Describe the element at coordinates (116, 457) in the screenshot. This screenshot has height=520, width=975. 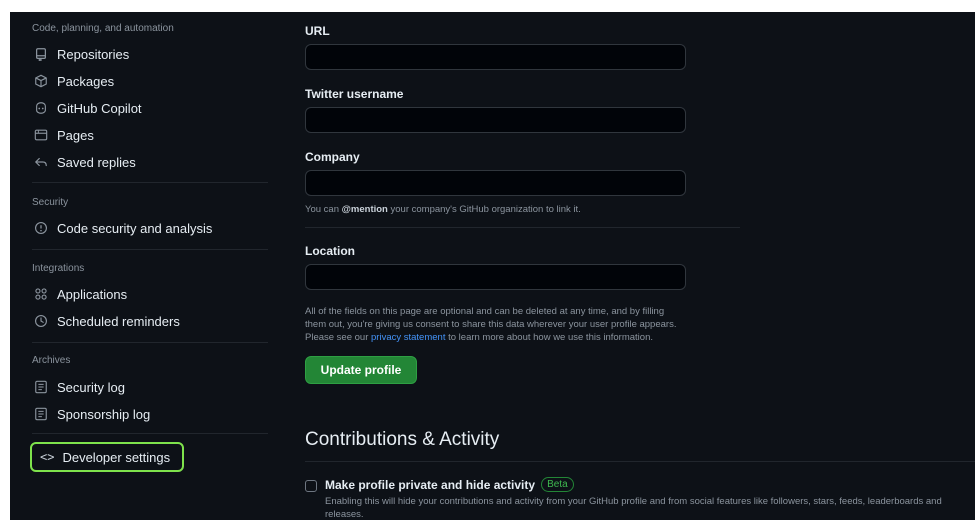
I see `sidebar-item-label: Developer settings` at that location.